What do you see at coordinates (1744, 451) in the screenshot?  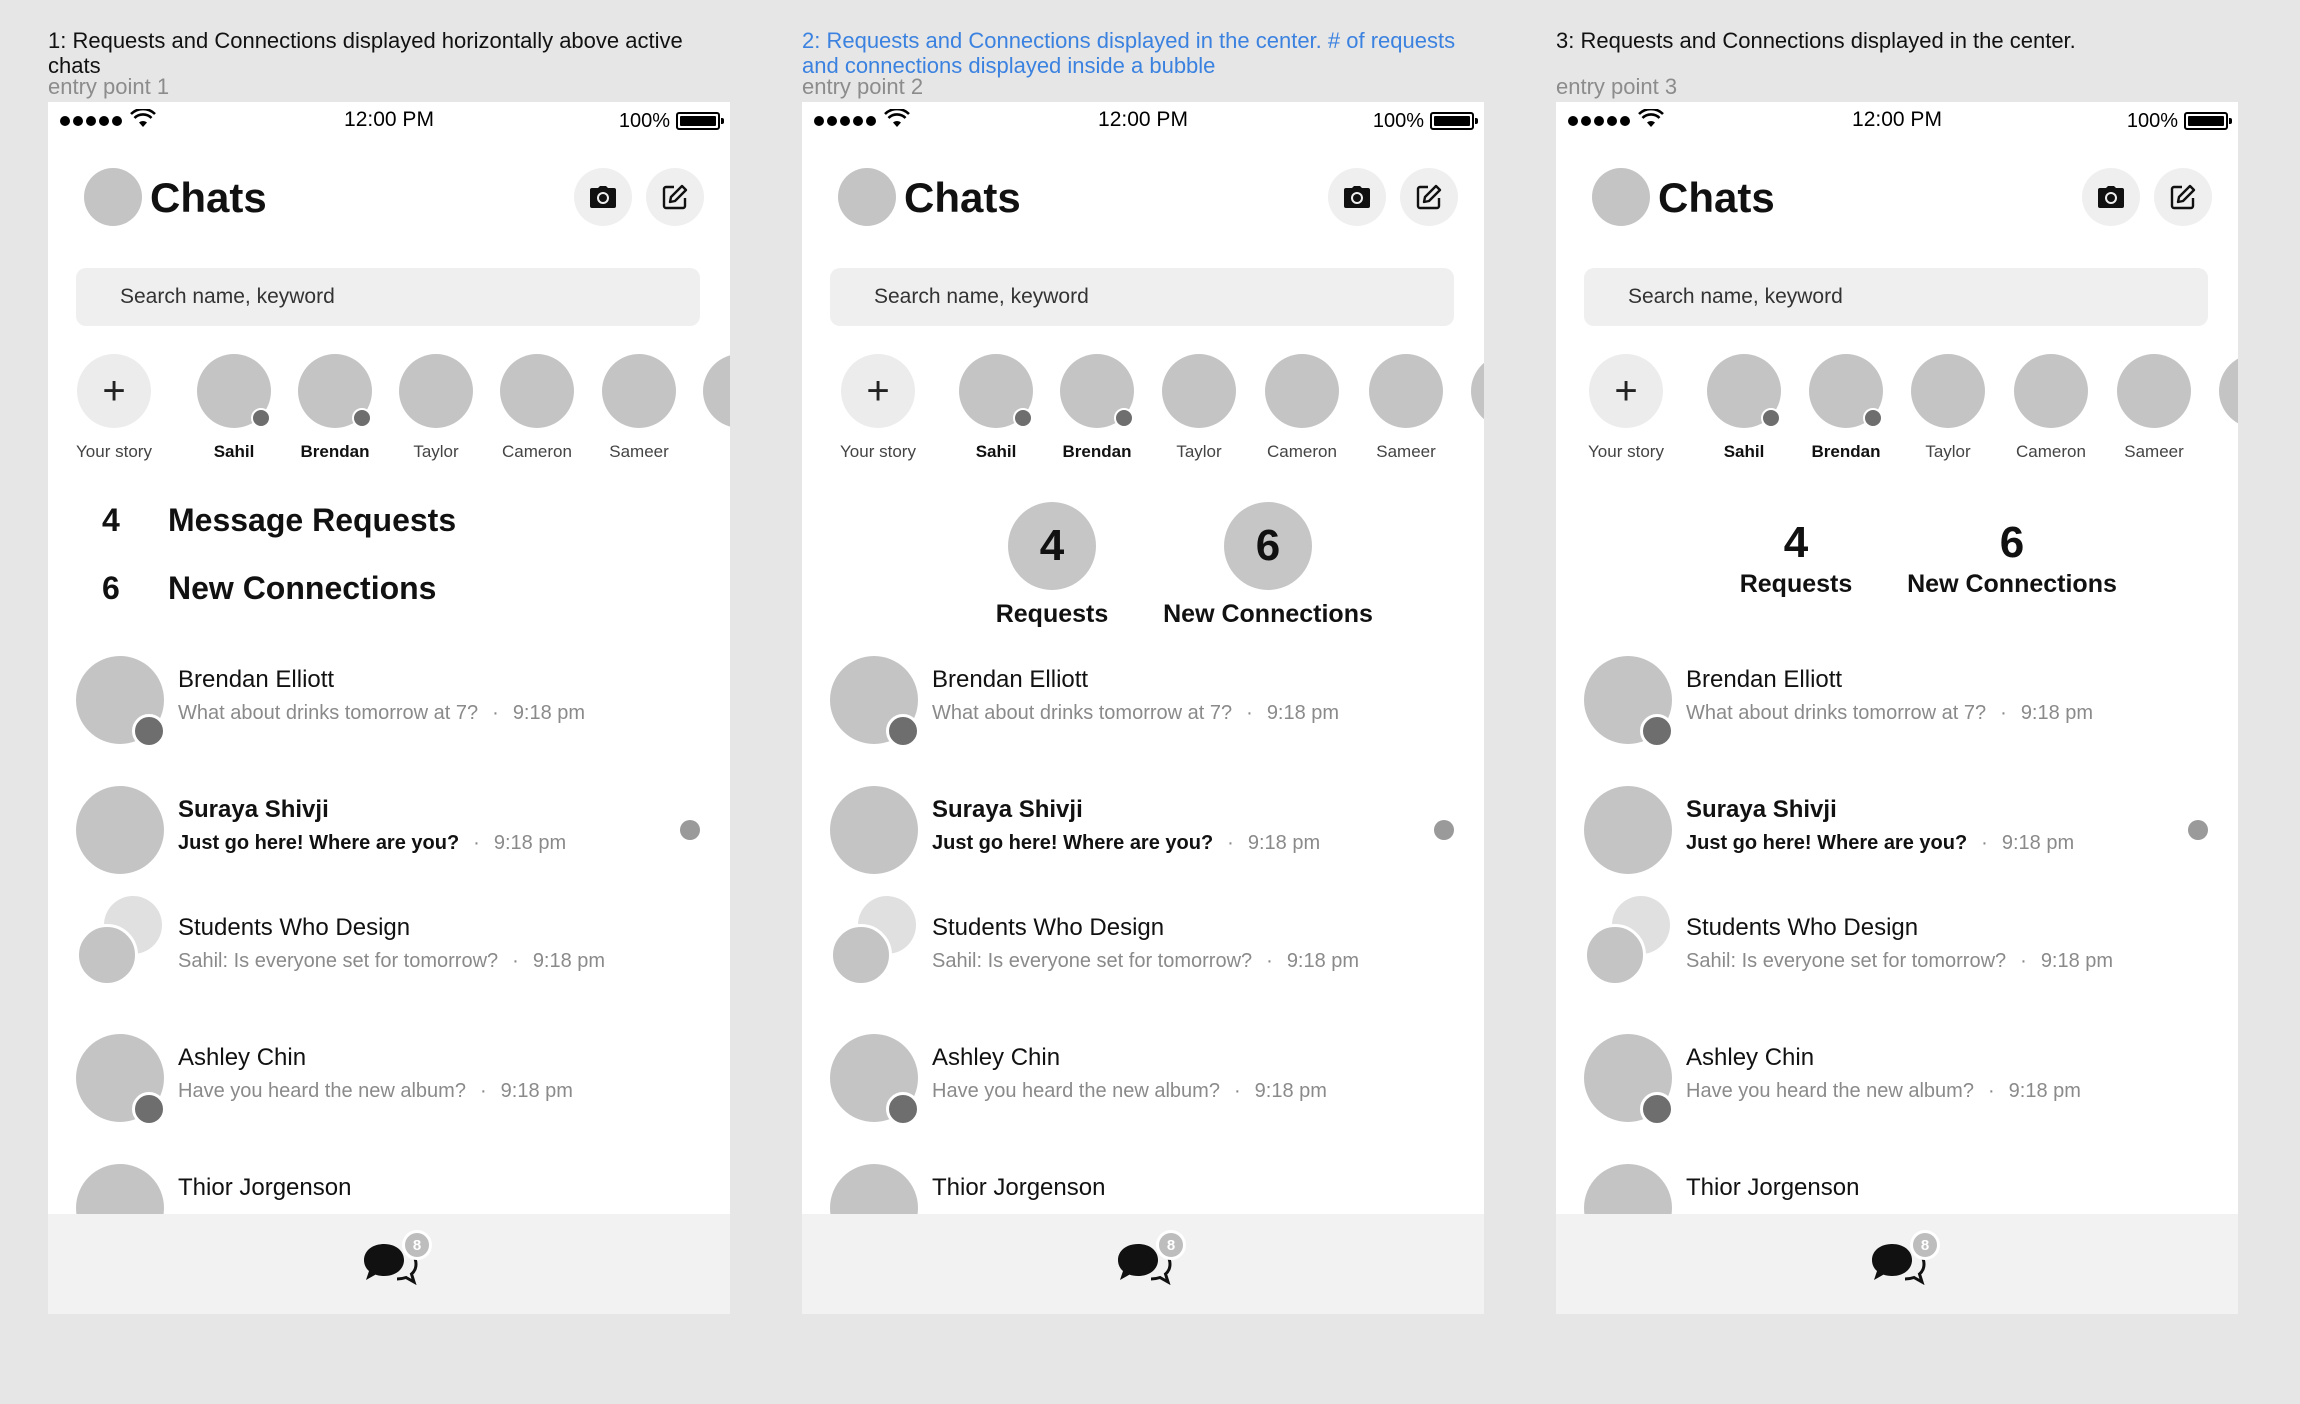 I see `story-name: Sahil` at bounding box center [1744, 451].